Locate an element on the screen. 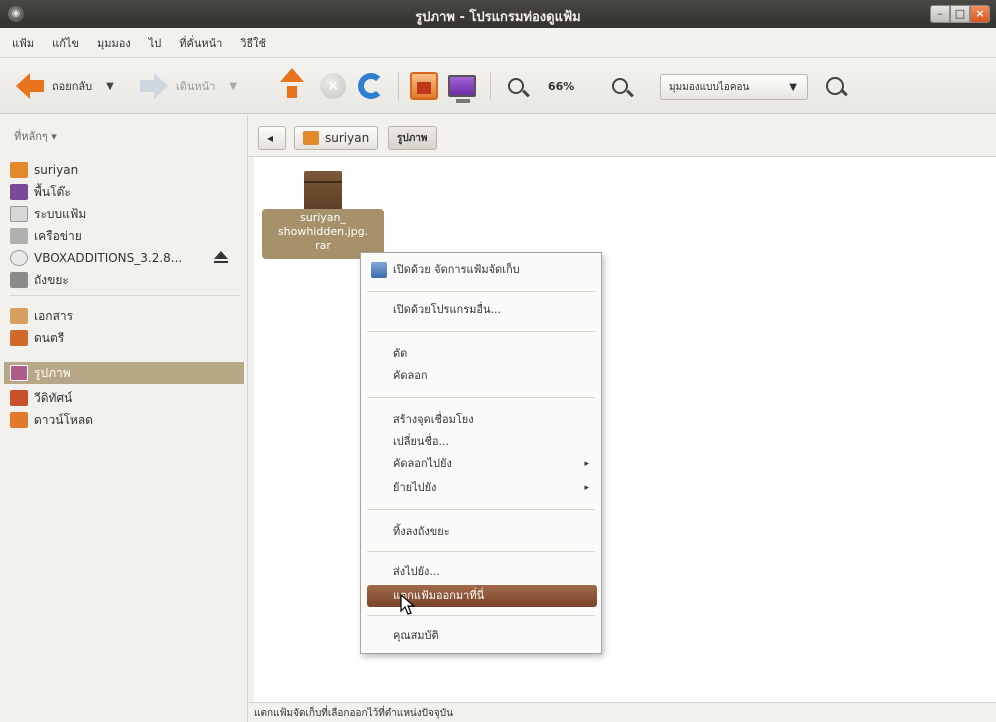 The image size is (996, 722). sidebar-item-documents: เอกสาร is located at coordinates (127, 316).